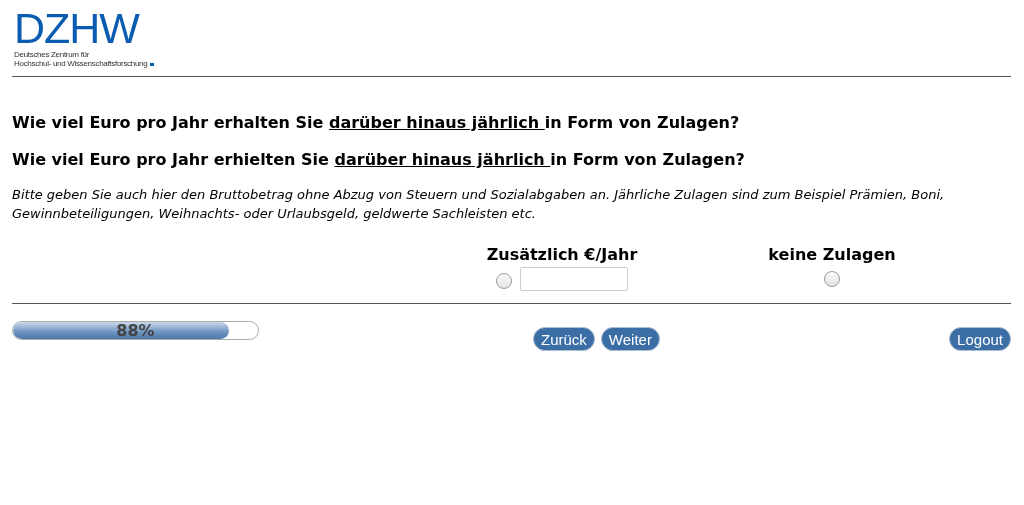 The height and width of the screenshot is (505, 1024). I want to click on logo-line: Hochschul- und Wissenschaftsforschung, so click(512, 63).